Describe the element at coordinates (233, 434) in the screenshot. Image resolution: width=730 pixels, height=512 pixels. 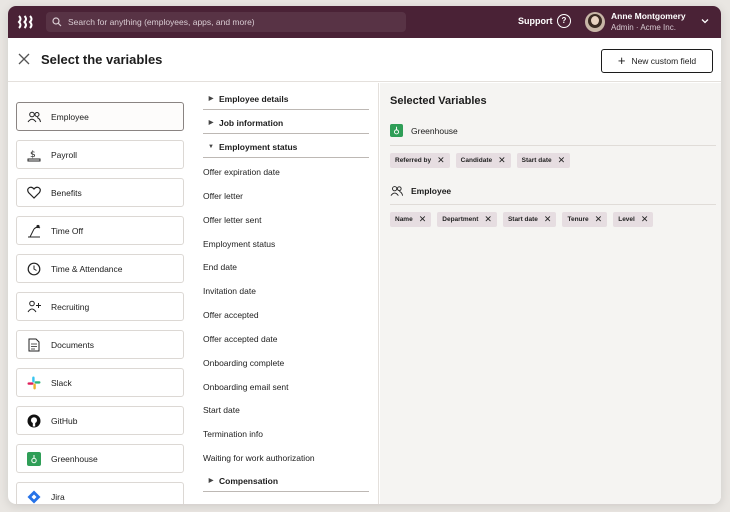
I see `field-item: Termination info` at that location.